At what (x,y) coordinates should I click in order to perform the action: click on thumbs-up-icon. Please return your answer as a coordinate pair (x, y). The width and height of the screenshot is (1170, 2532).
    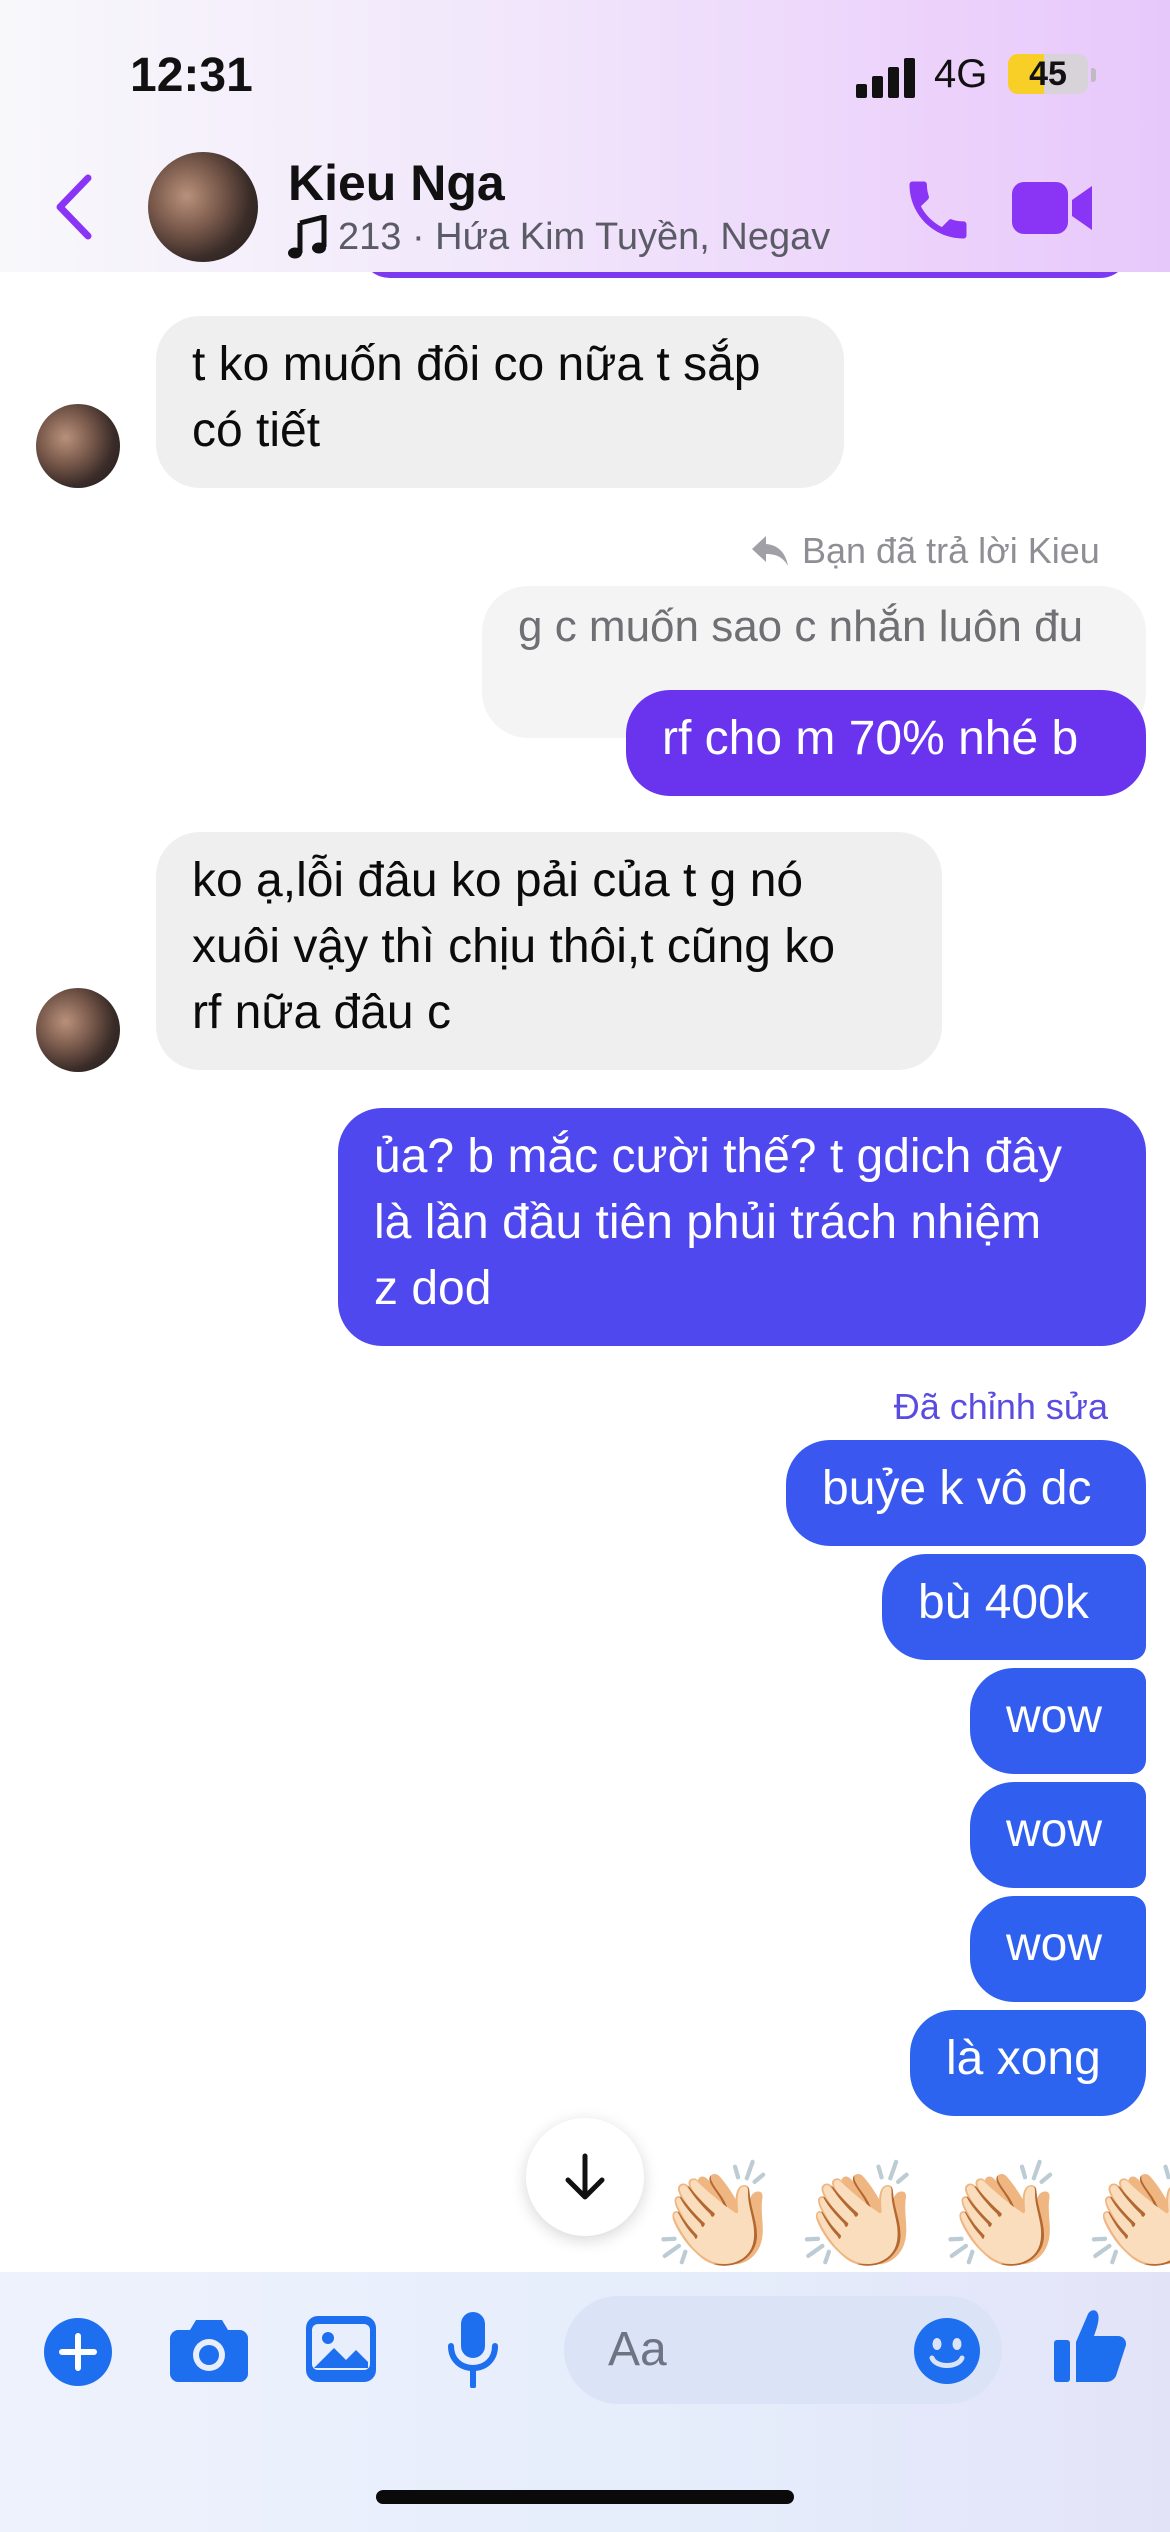
    Looking at the image, I should click on (1090, 2346).